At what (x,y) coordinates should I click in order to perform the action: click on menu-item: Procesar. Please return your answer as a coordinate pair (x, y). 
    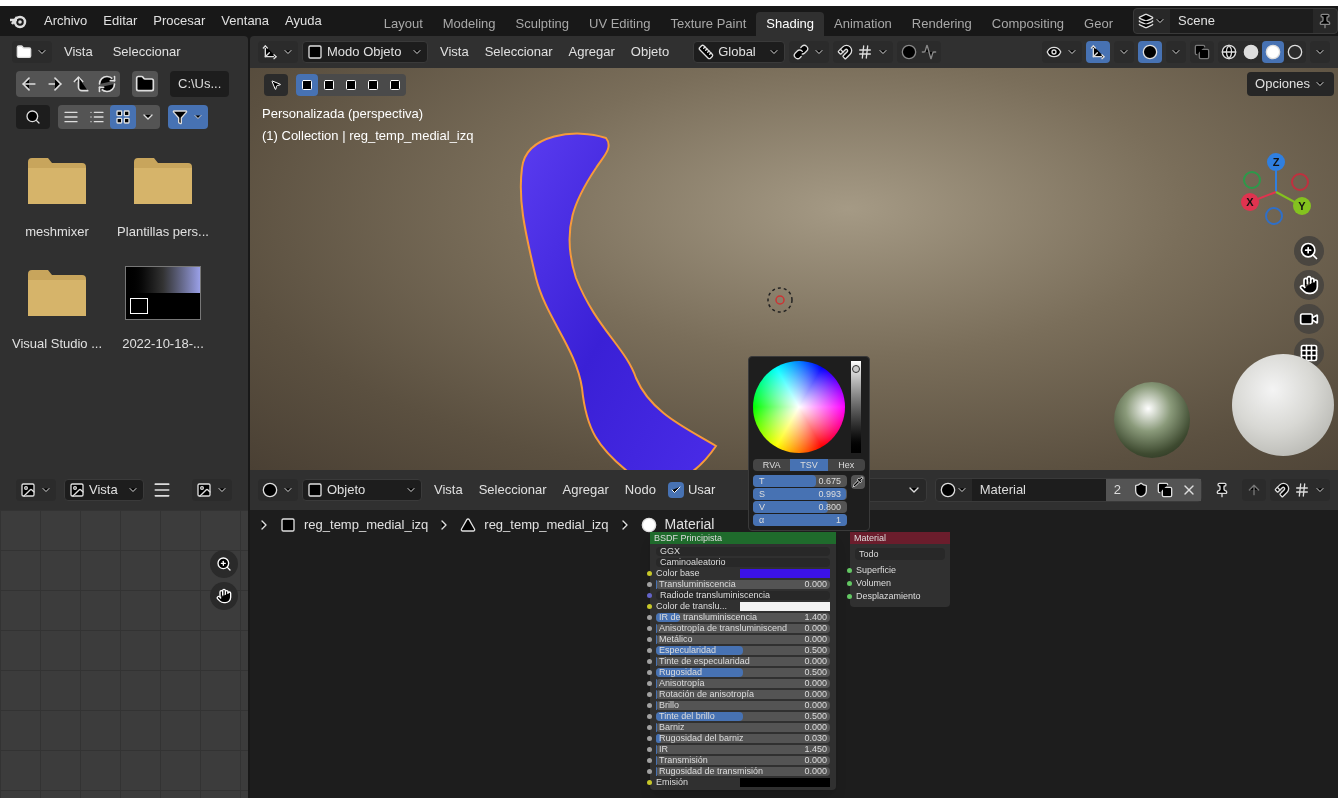
    Looking at the image, I should click on (179, 21).